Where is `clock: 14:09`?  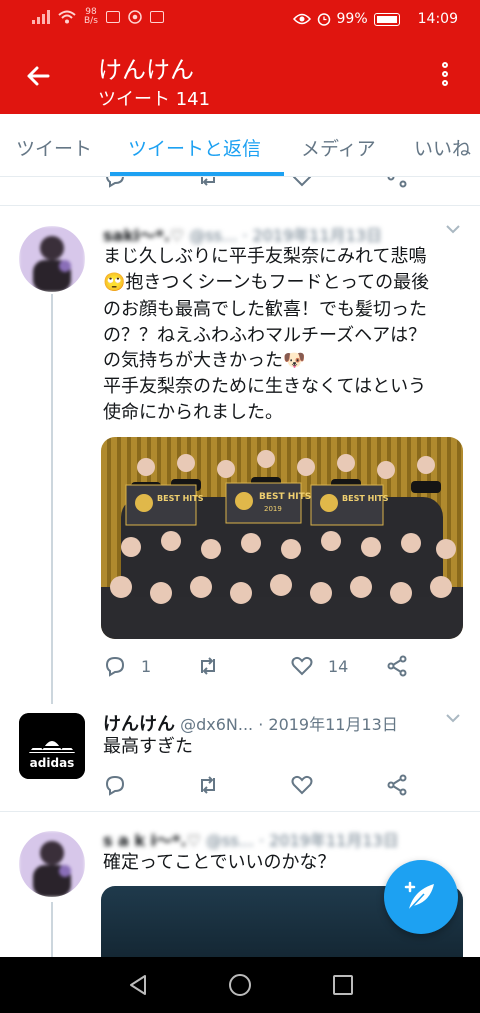
clock: 14:09 is located at coordinates (437, 19).